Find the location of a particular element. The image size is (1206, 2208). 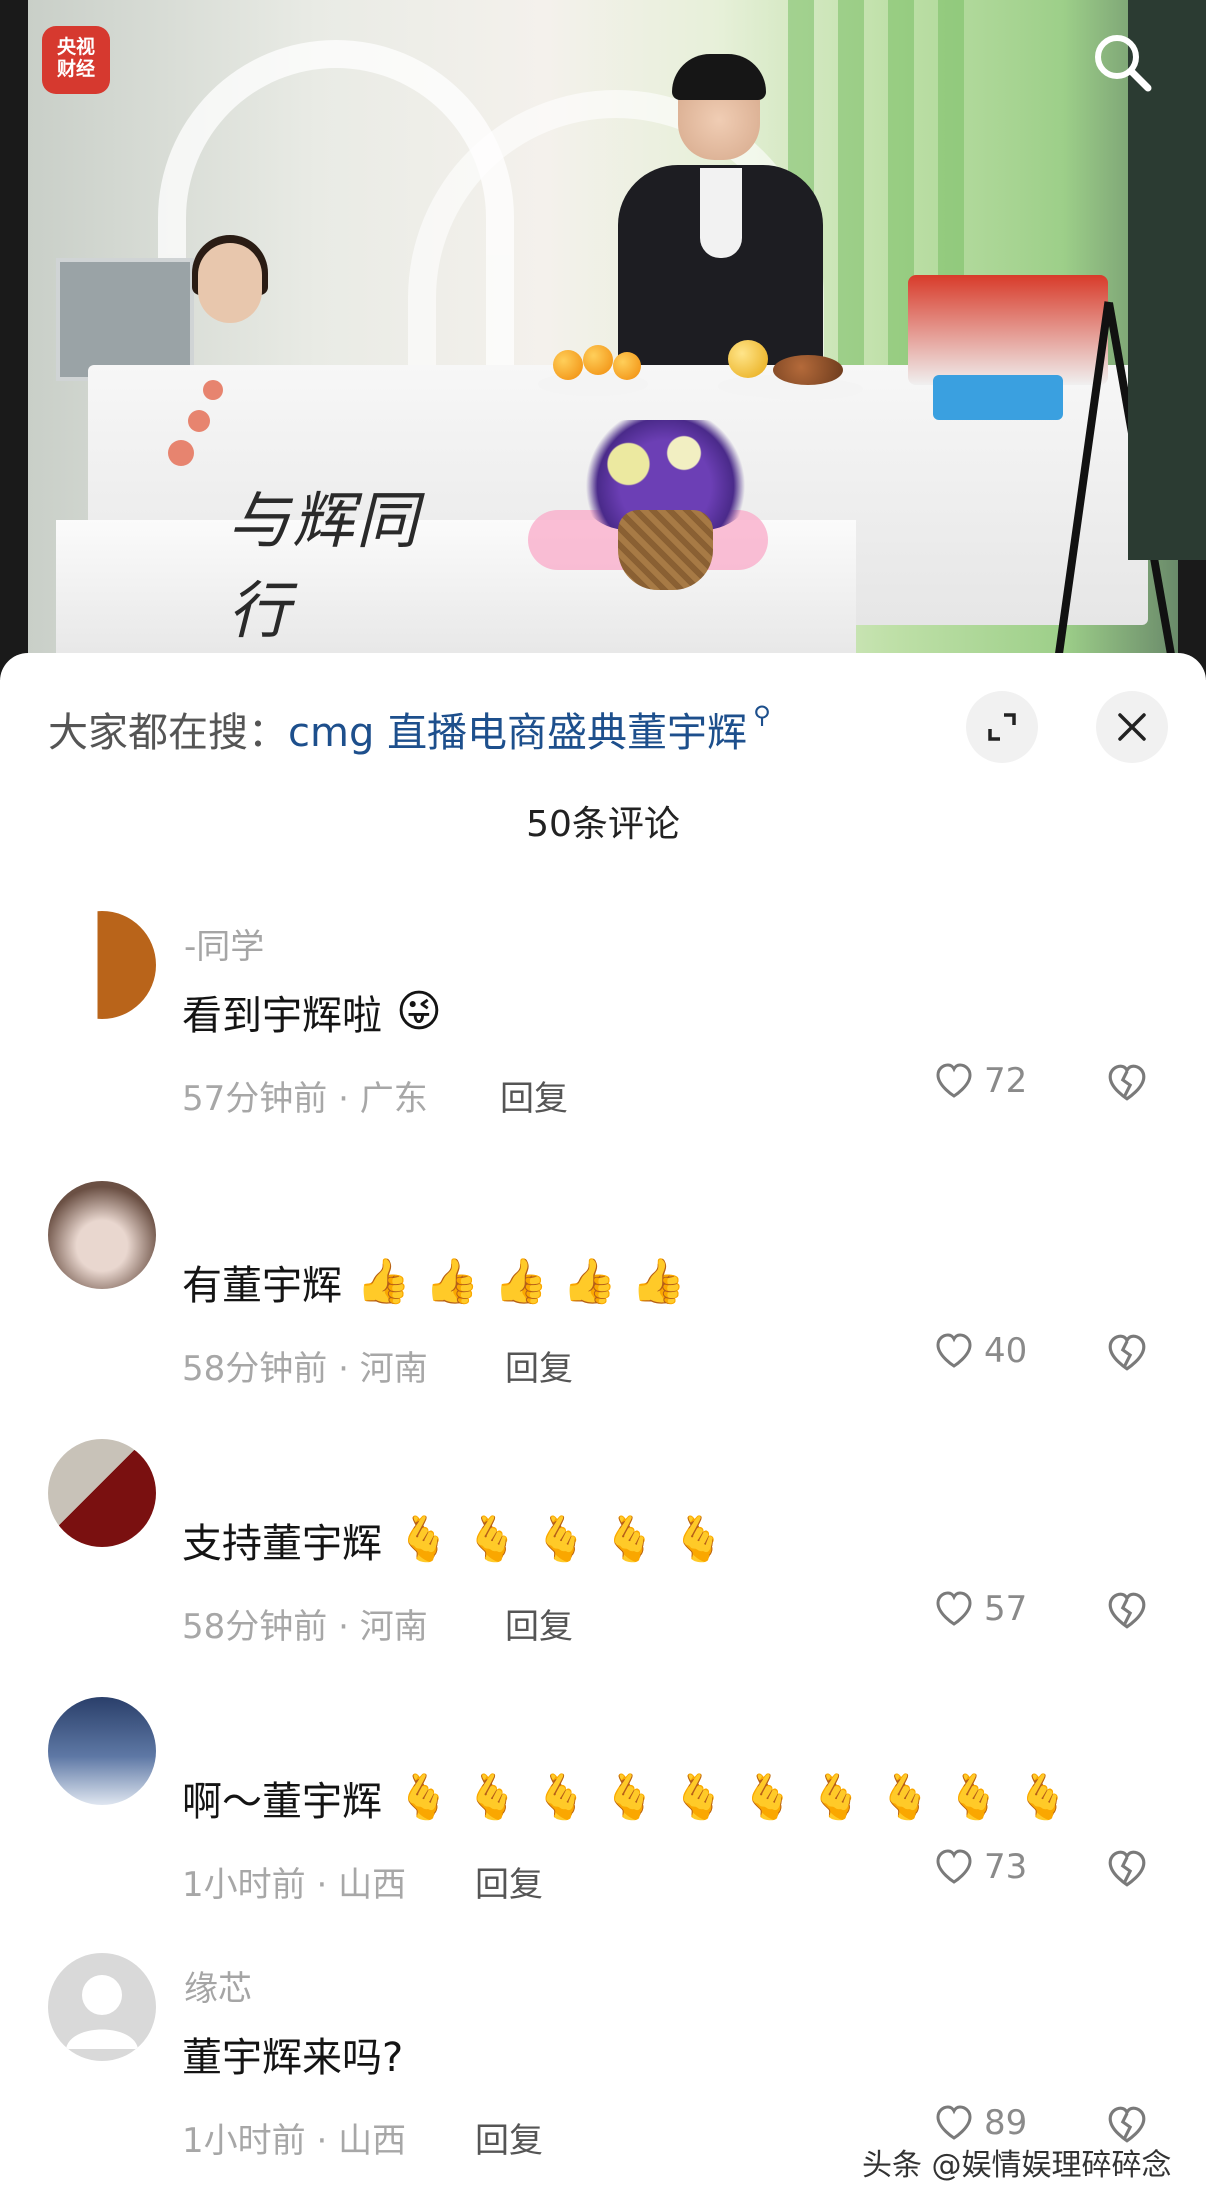

comment-text: 支持董宇辉 🫰 🫰 🫰 🫰 🫰 is located at coordinates (454, 1540).